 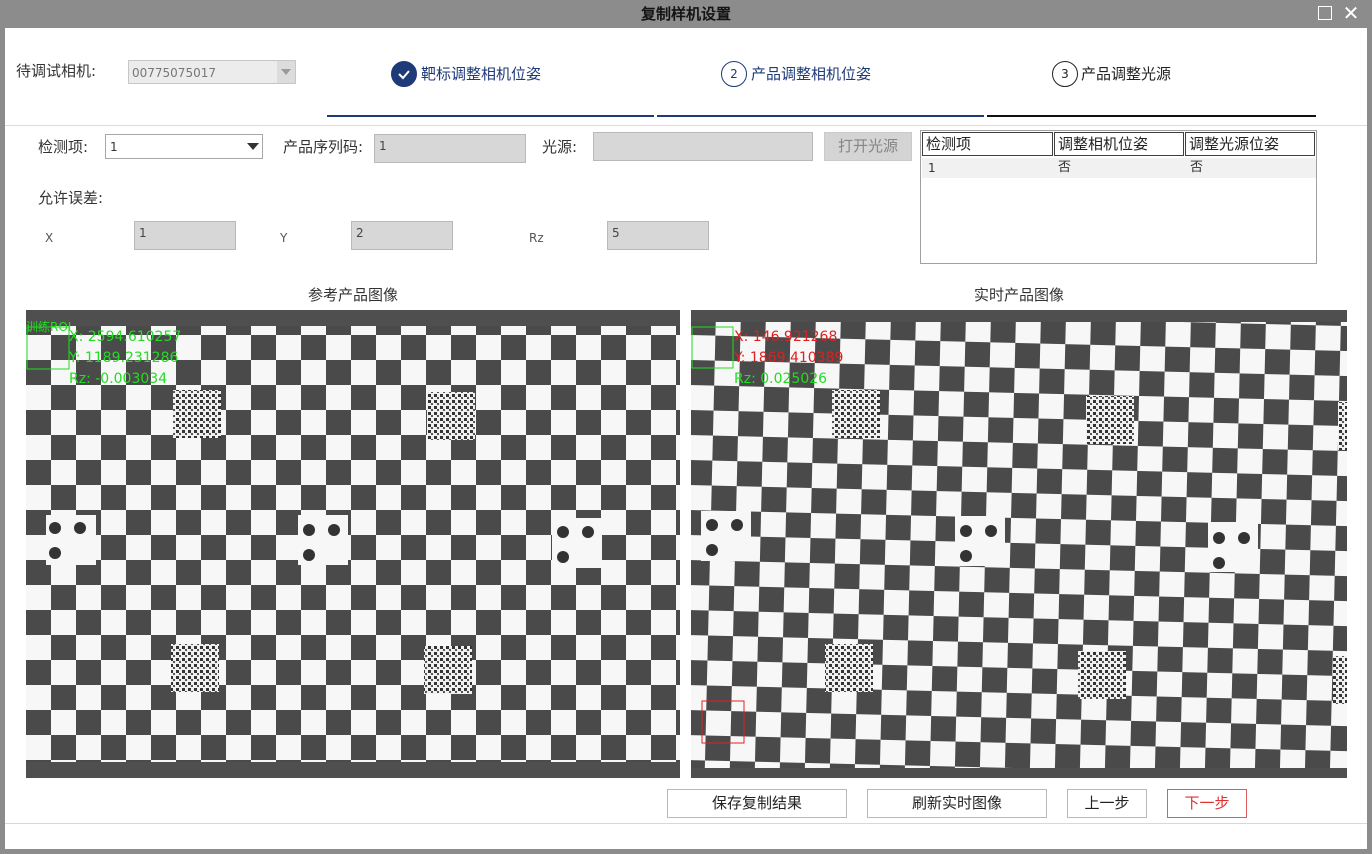 I want to click on step1-label: 靶标调整相机位姿, so click(x=481, y=74).